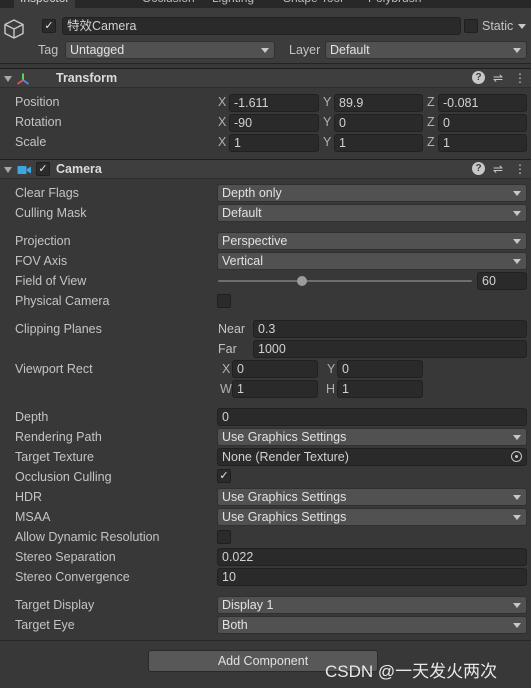 This screenshot has width=531, height=688. I want to click on static-checkbox, so click(471, 26).